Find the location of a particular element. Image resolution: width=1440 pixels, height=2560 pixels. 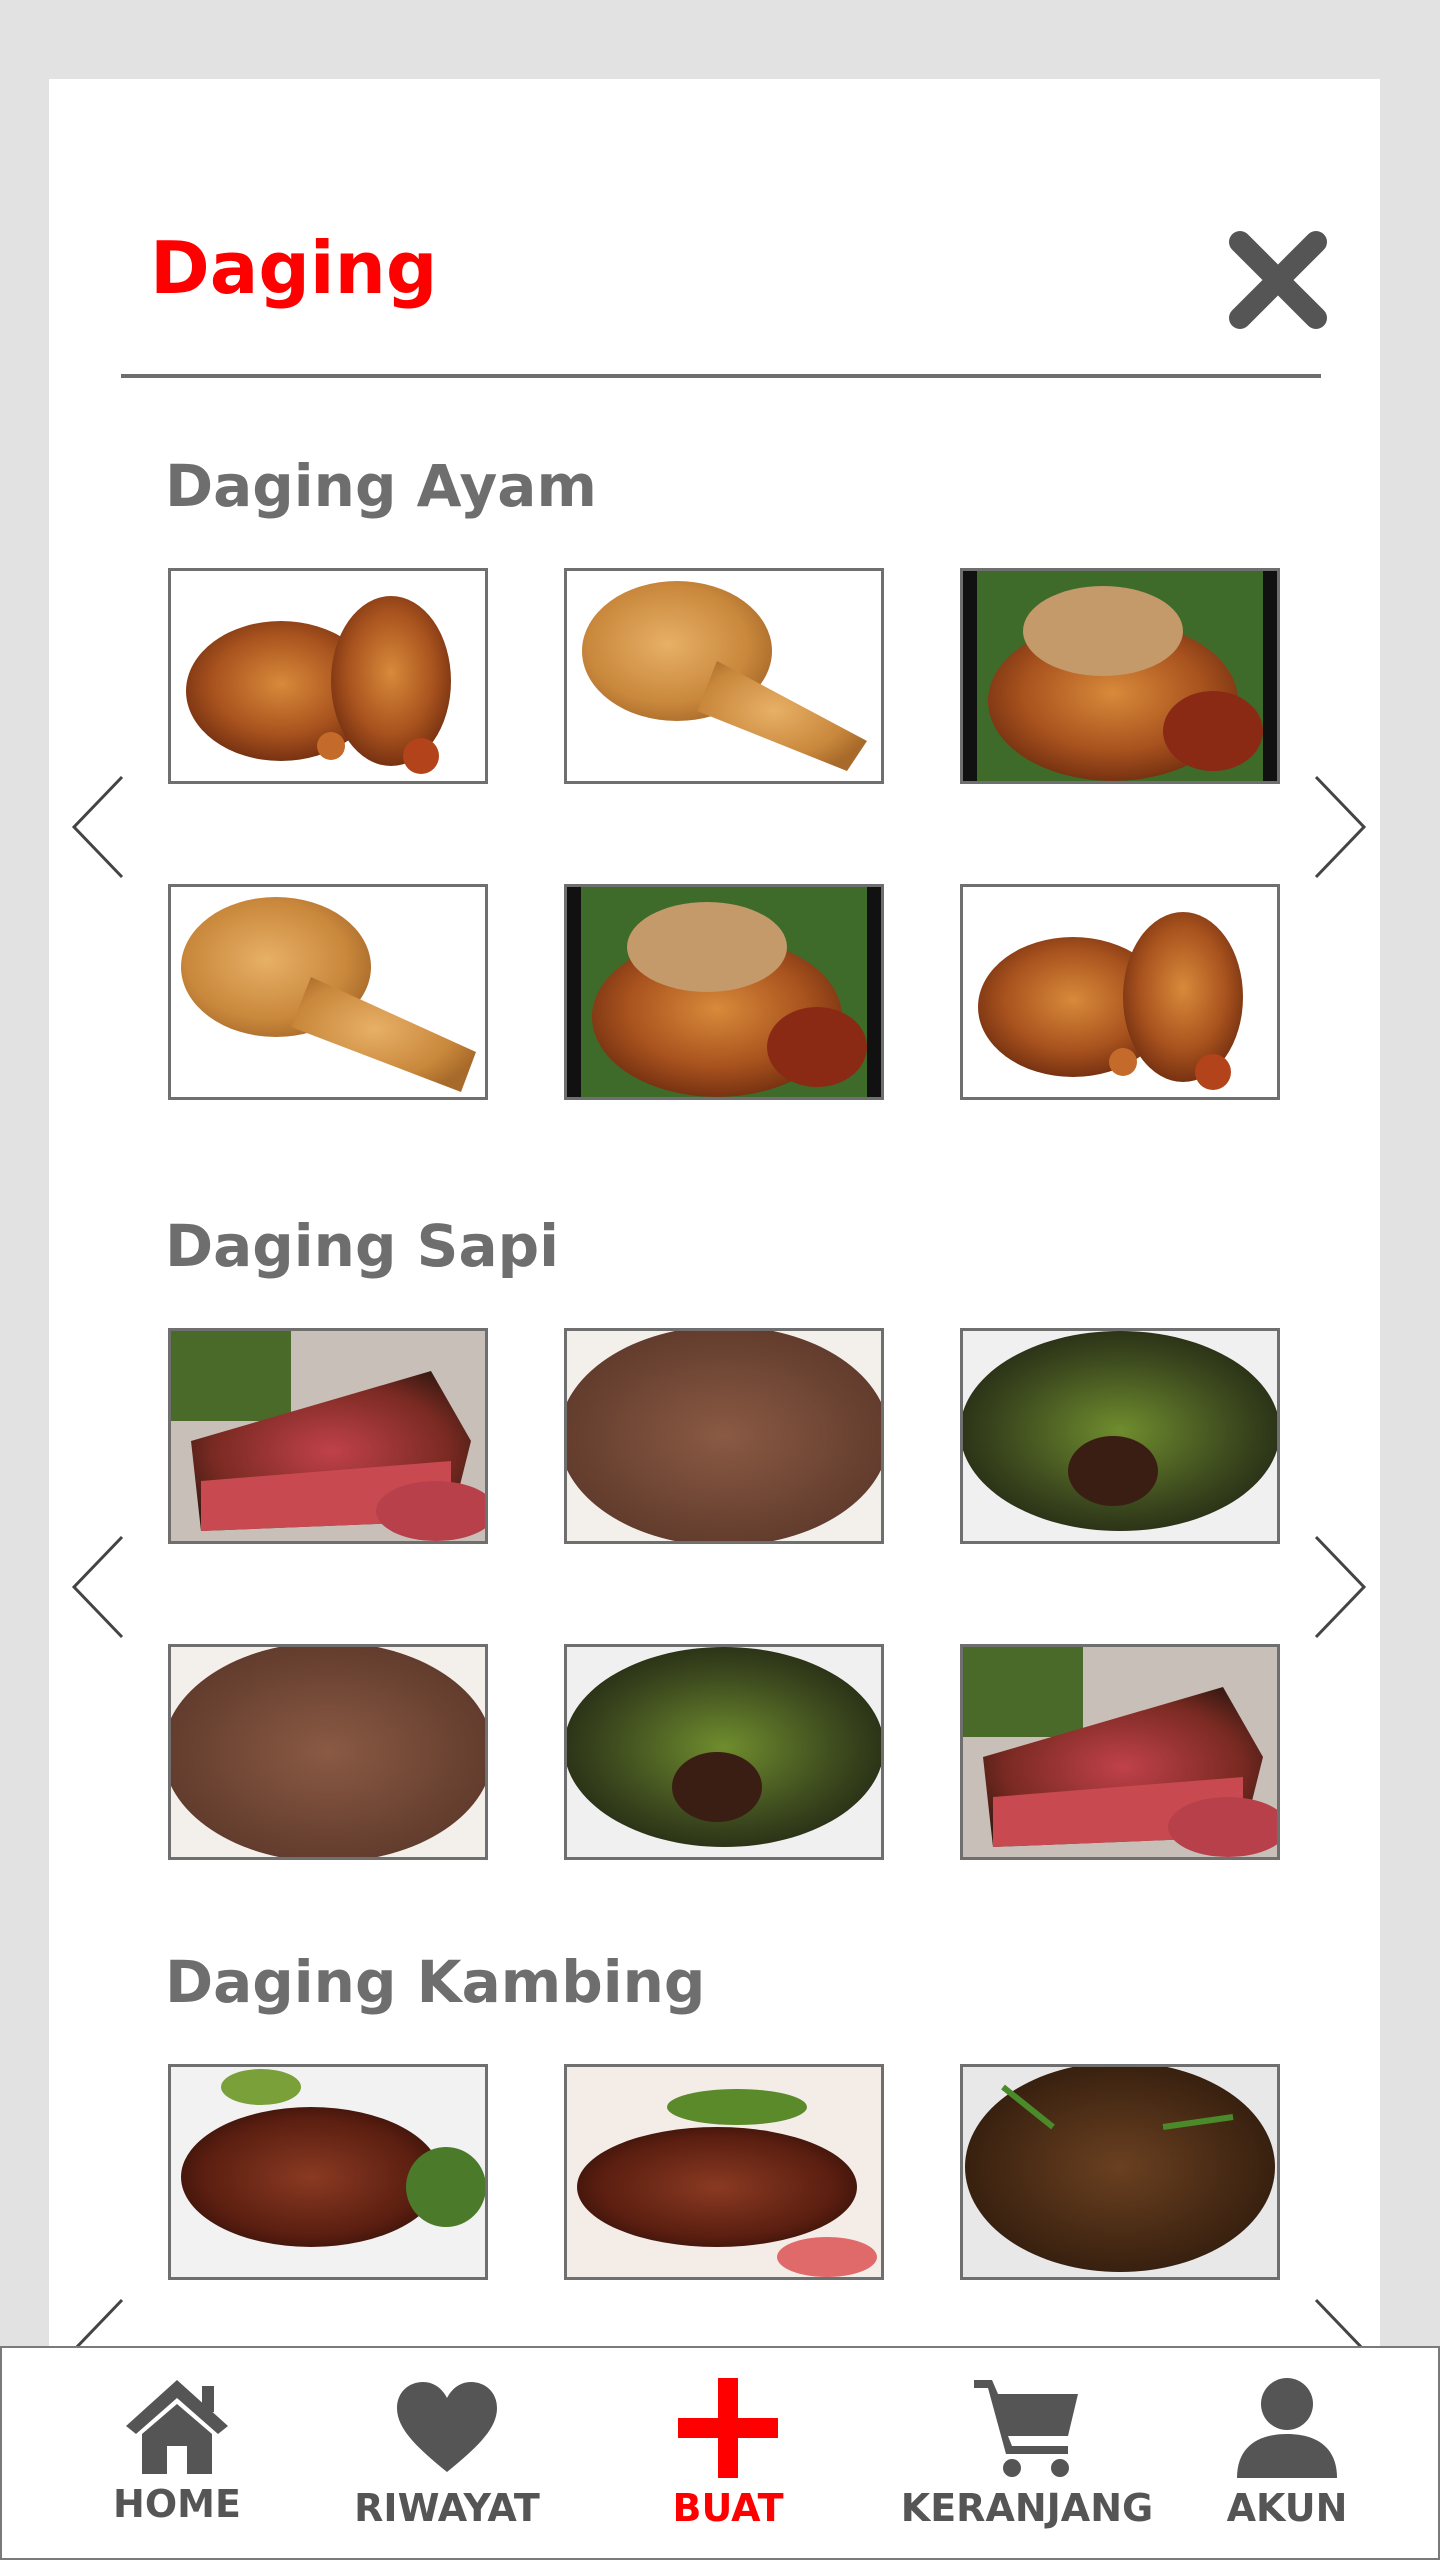

nav-buat: BUAT is located at coordinates (728, 2453).